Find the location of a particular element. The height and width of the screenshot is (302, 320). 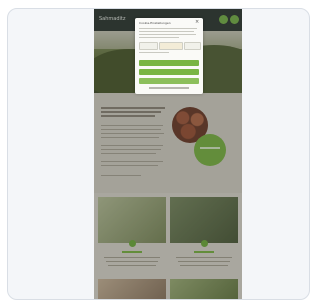

accept-selected-button is located at coordinates (169, 72).